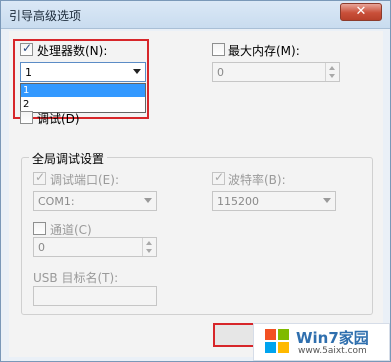 The height and width of the screenshot is (362, 391). Describe the element at coordinates (58, 119) in the screenshot. I see `debug-label: 调试(D)` at that location.